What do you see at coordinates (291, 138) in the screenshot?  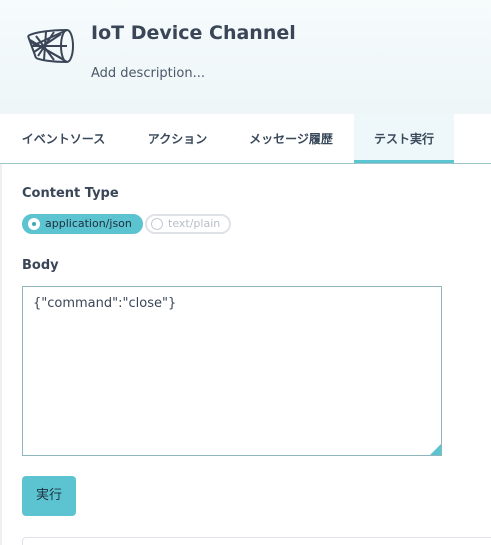 I see `tab-message-history: メッセージ履歴` at bounding box center [291, 138].